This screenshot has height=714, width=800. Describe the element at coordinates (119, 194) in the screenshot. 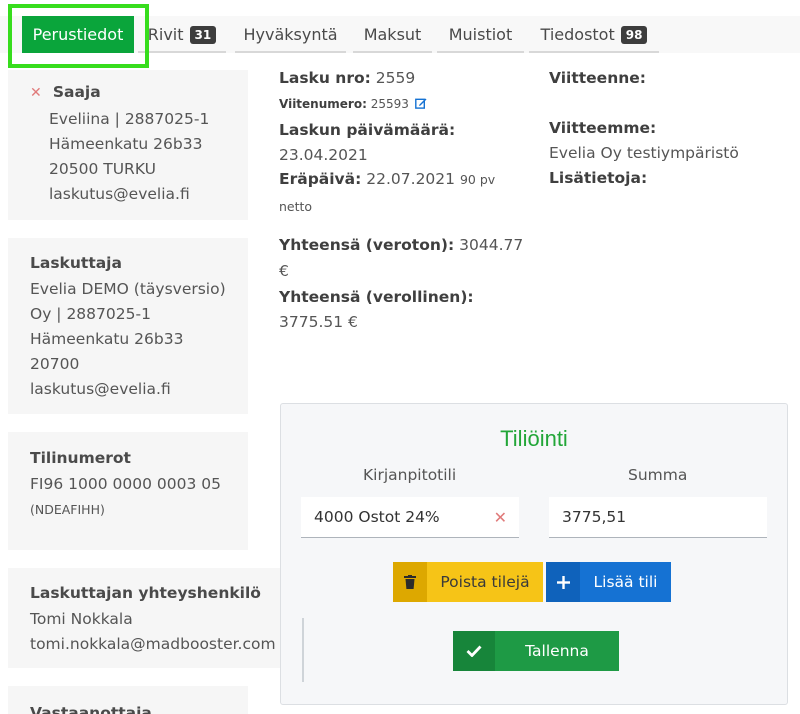

I see `recipient-line: laskutus@evelia.fi` at that location.